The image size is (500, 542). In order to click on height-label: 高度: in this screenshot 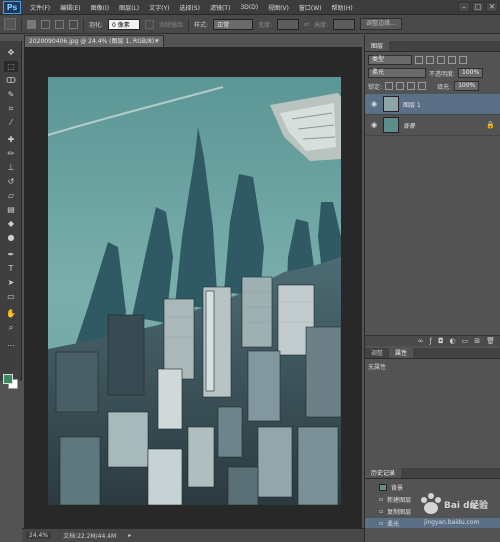, I will do `click(321, 25)`.